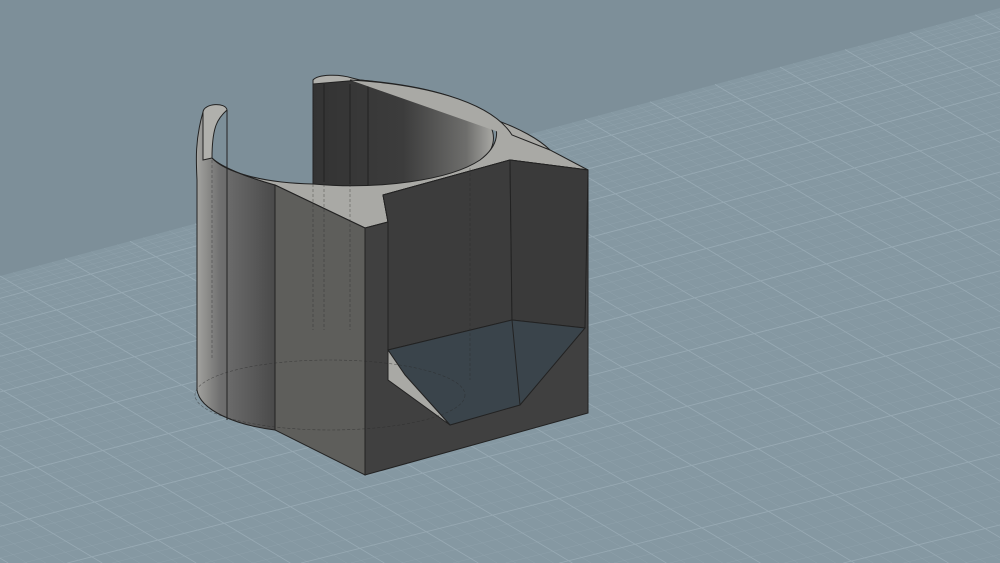 This screenshot has width=1000, height=563. What do you see at coordinates (320, 330) in the screenshot?
I see `front-face` at bounding box center [320, 330].